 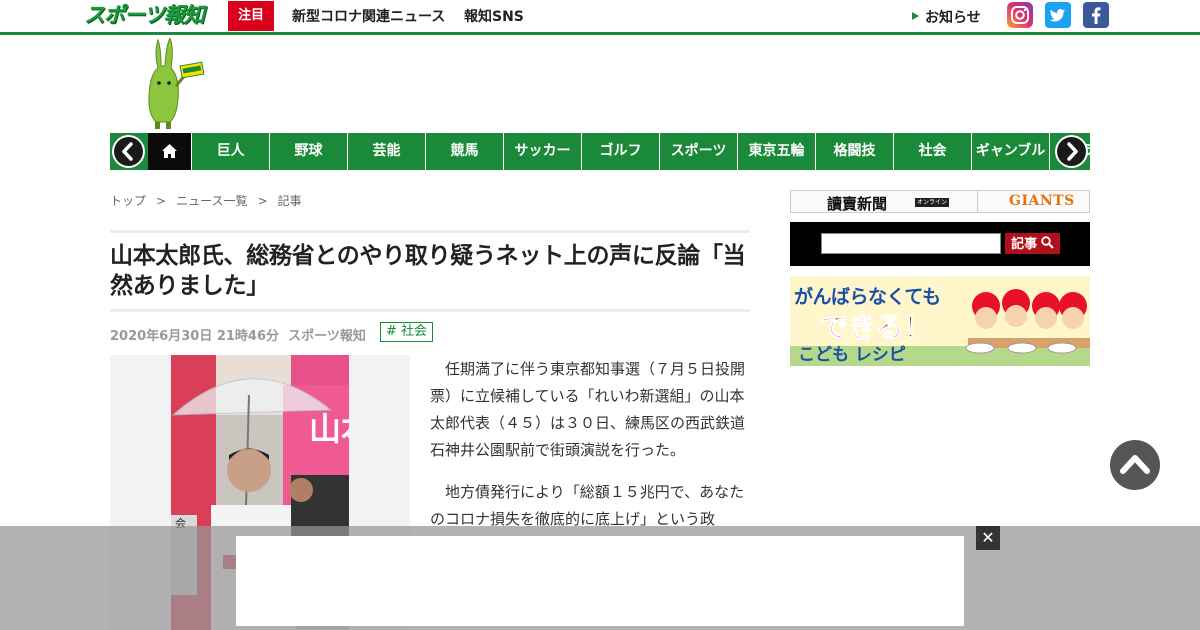 What do you see at coordinates (932, 202) in the screenshot?
I see `online-badge: オンライン` at bounding box center [932, 202].